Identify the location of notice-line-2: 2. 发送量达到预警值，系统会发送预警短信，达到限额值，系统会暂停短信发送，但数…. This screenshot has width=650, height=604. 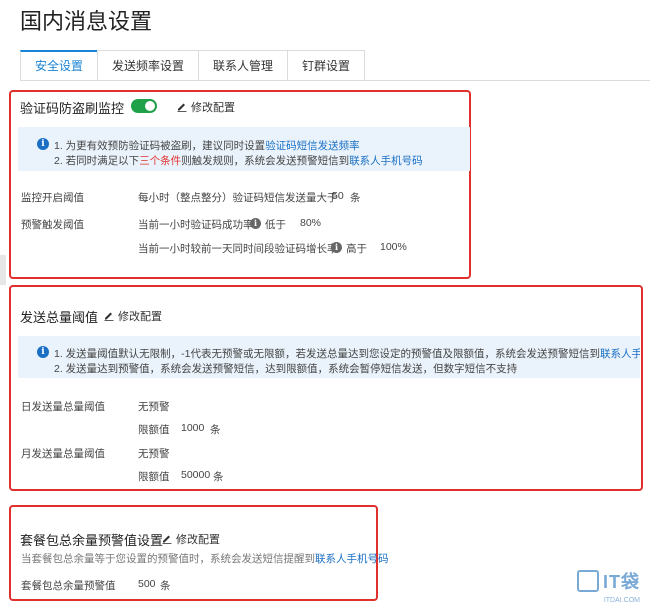
(286, 369).